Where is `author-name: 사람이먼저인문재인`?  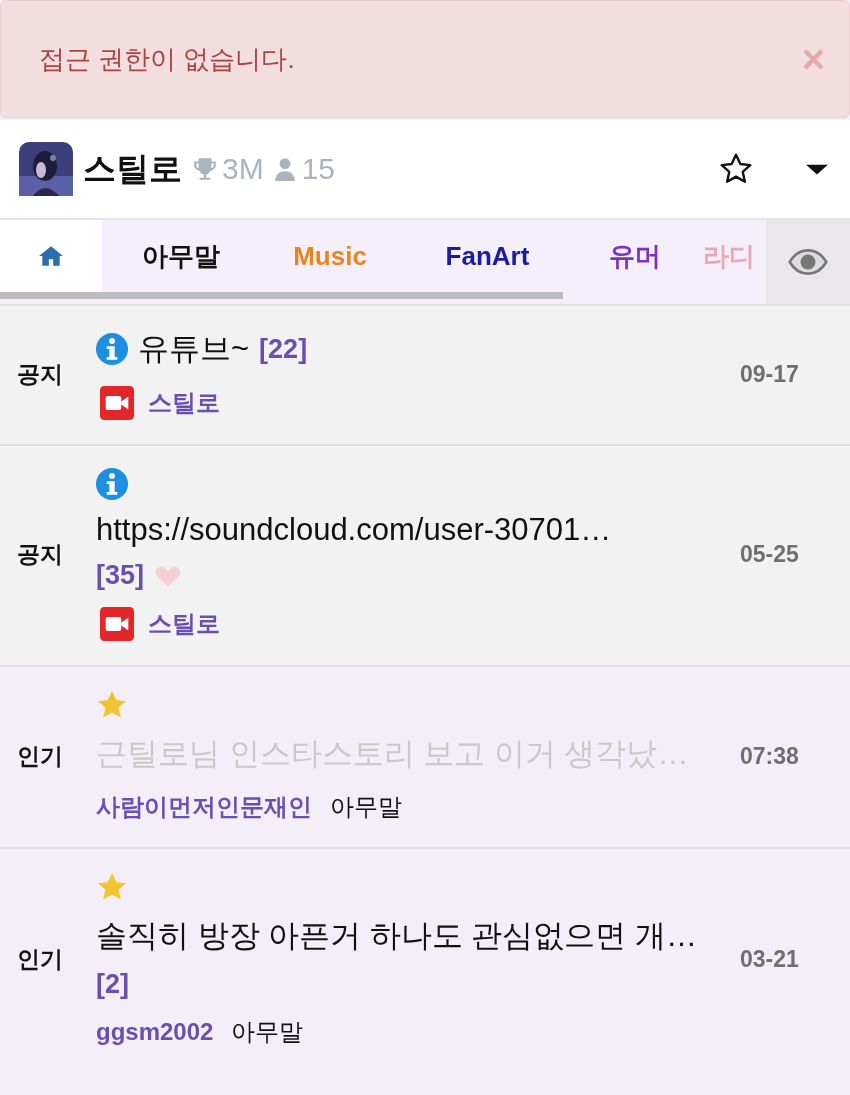 author-name: 사람이먼저인문재인 is located at coordinates (204, 807).